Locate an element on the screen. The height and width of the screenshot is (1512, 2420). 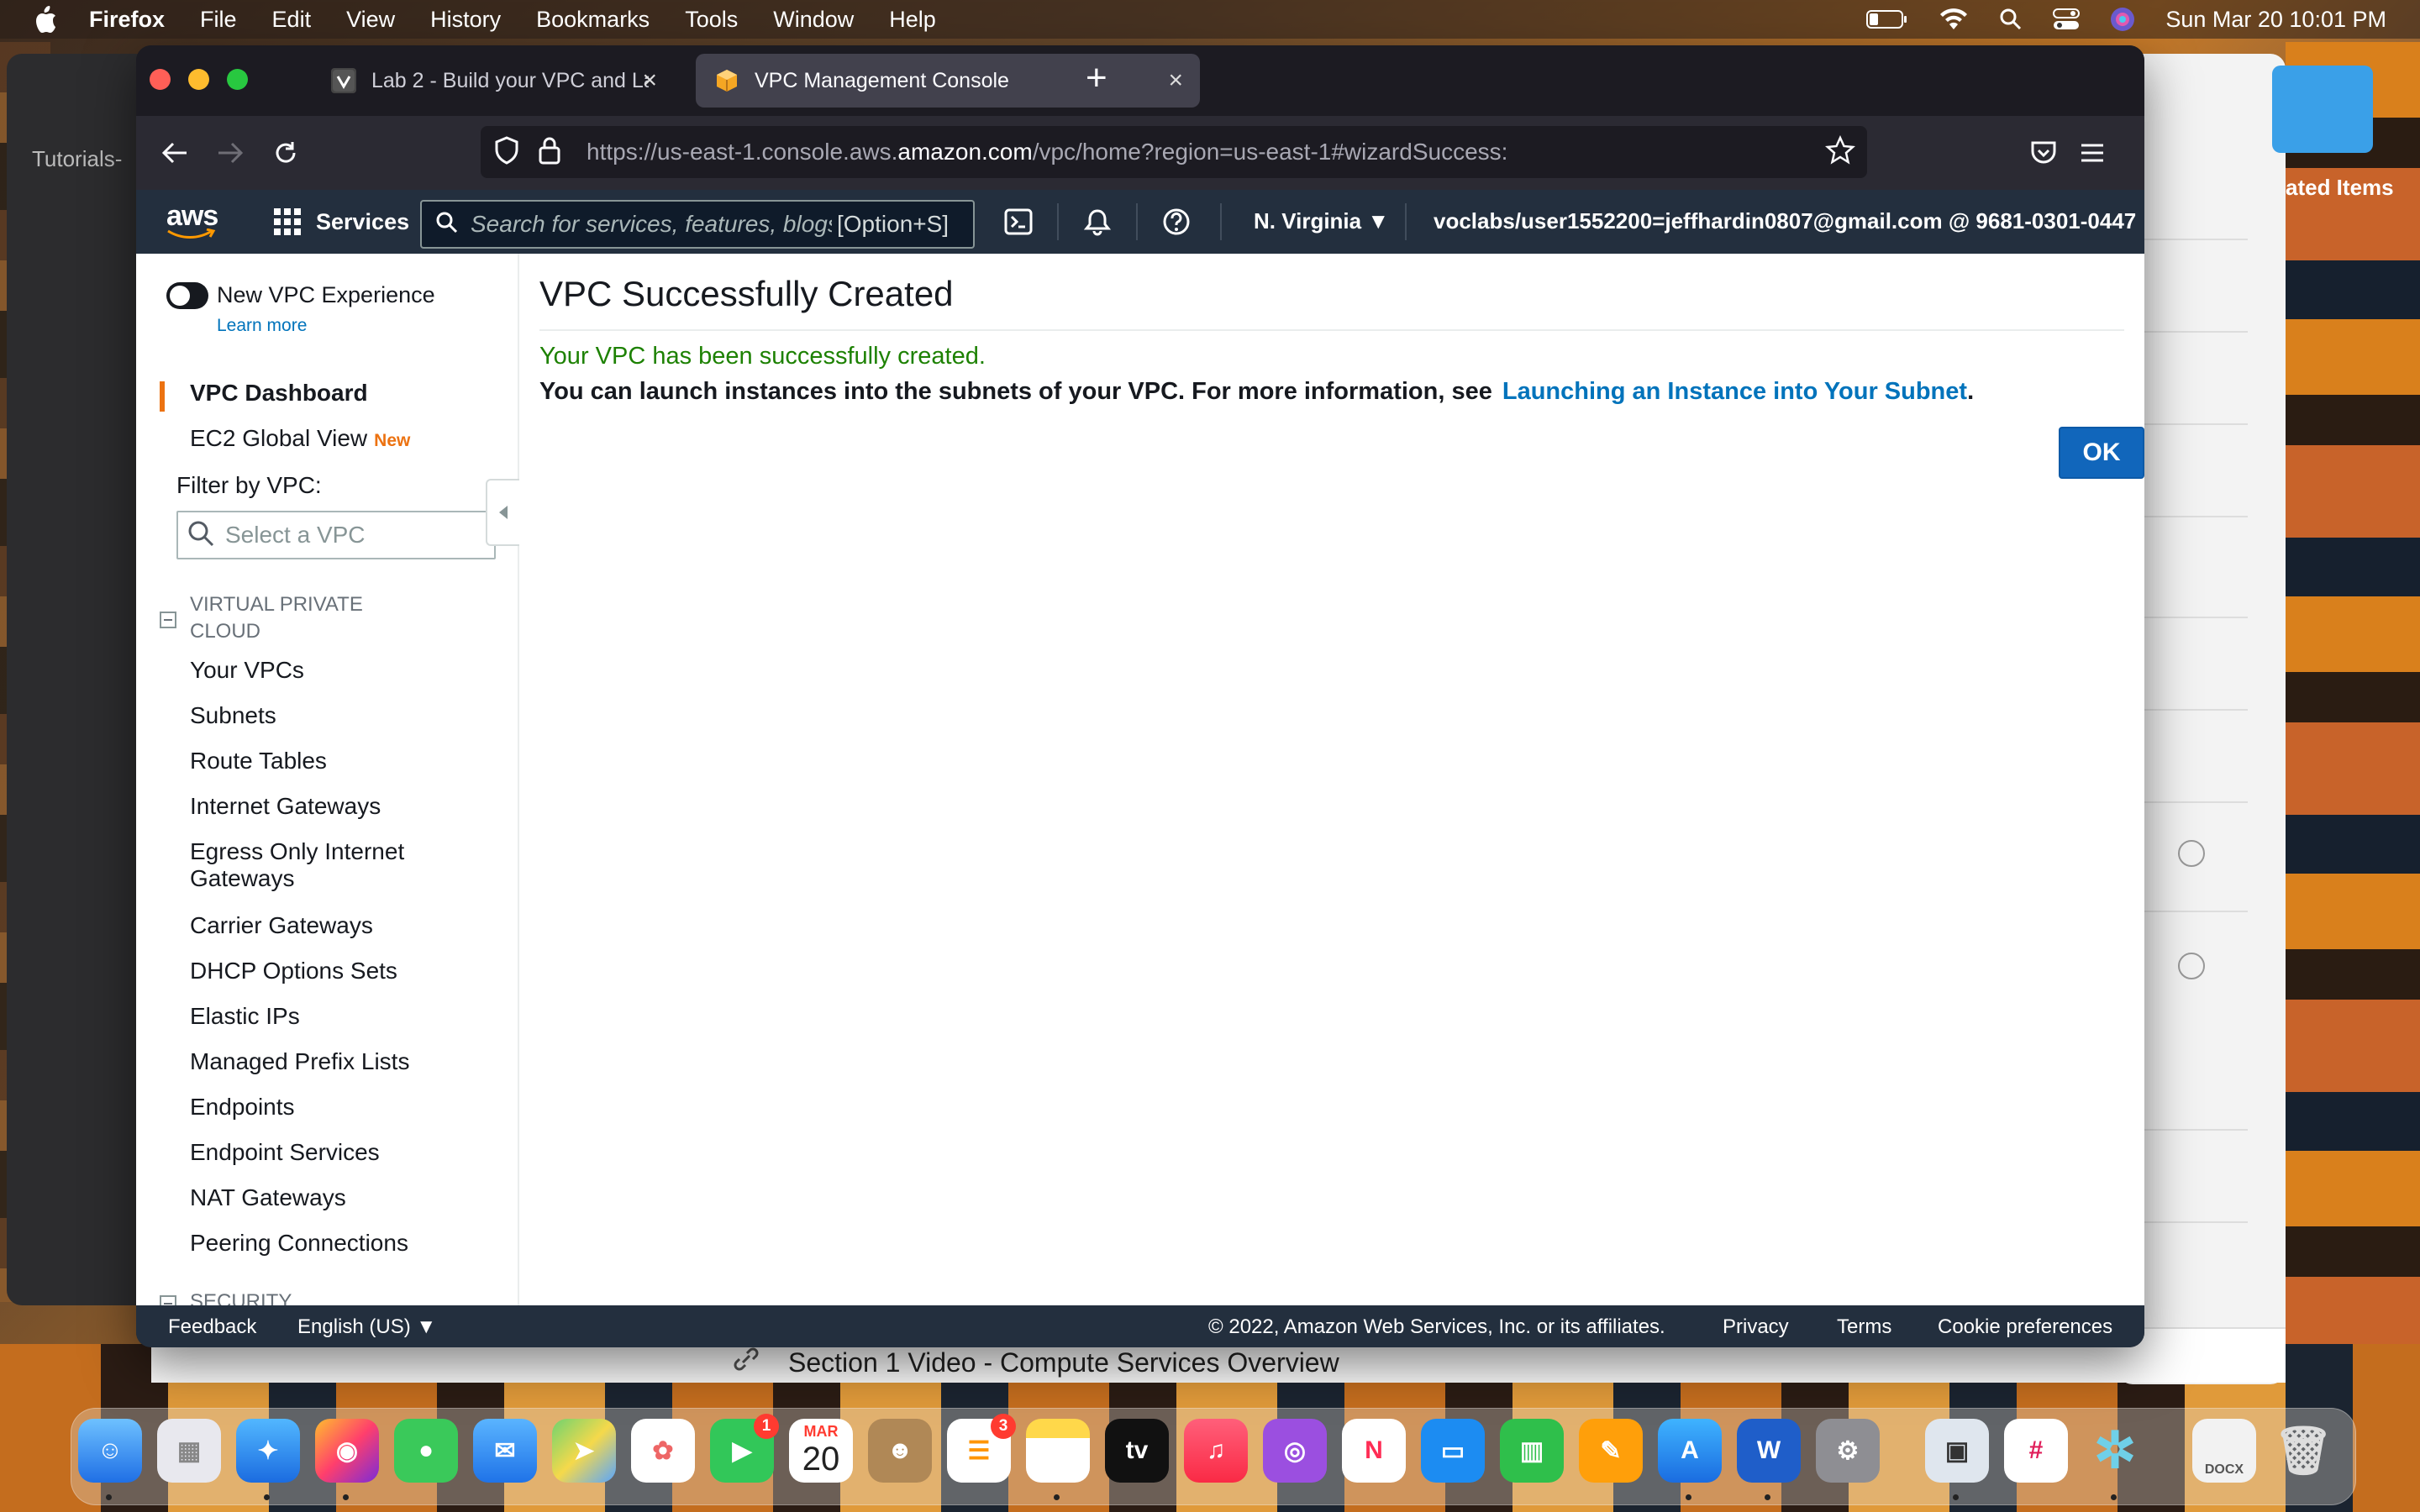
sidebar-item-endpoint-services: Endpoint Services is located at coordinates (285, 1152).